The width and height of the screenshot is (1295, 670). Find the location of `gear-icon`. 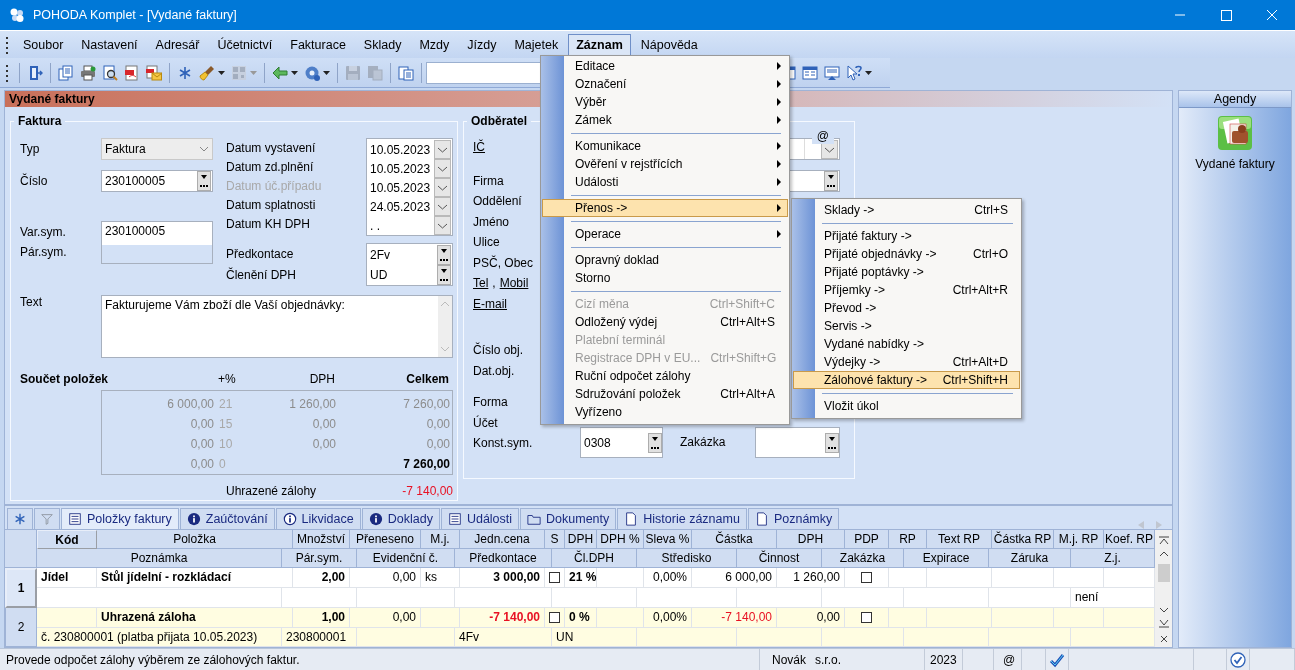

gear-icon is located at coordinates (312, 72).